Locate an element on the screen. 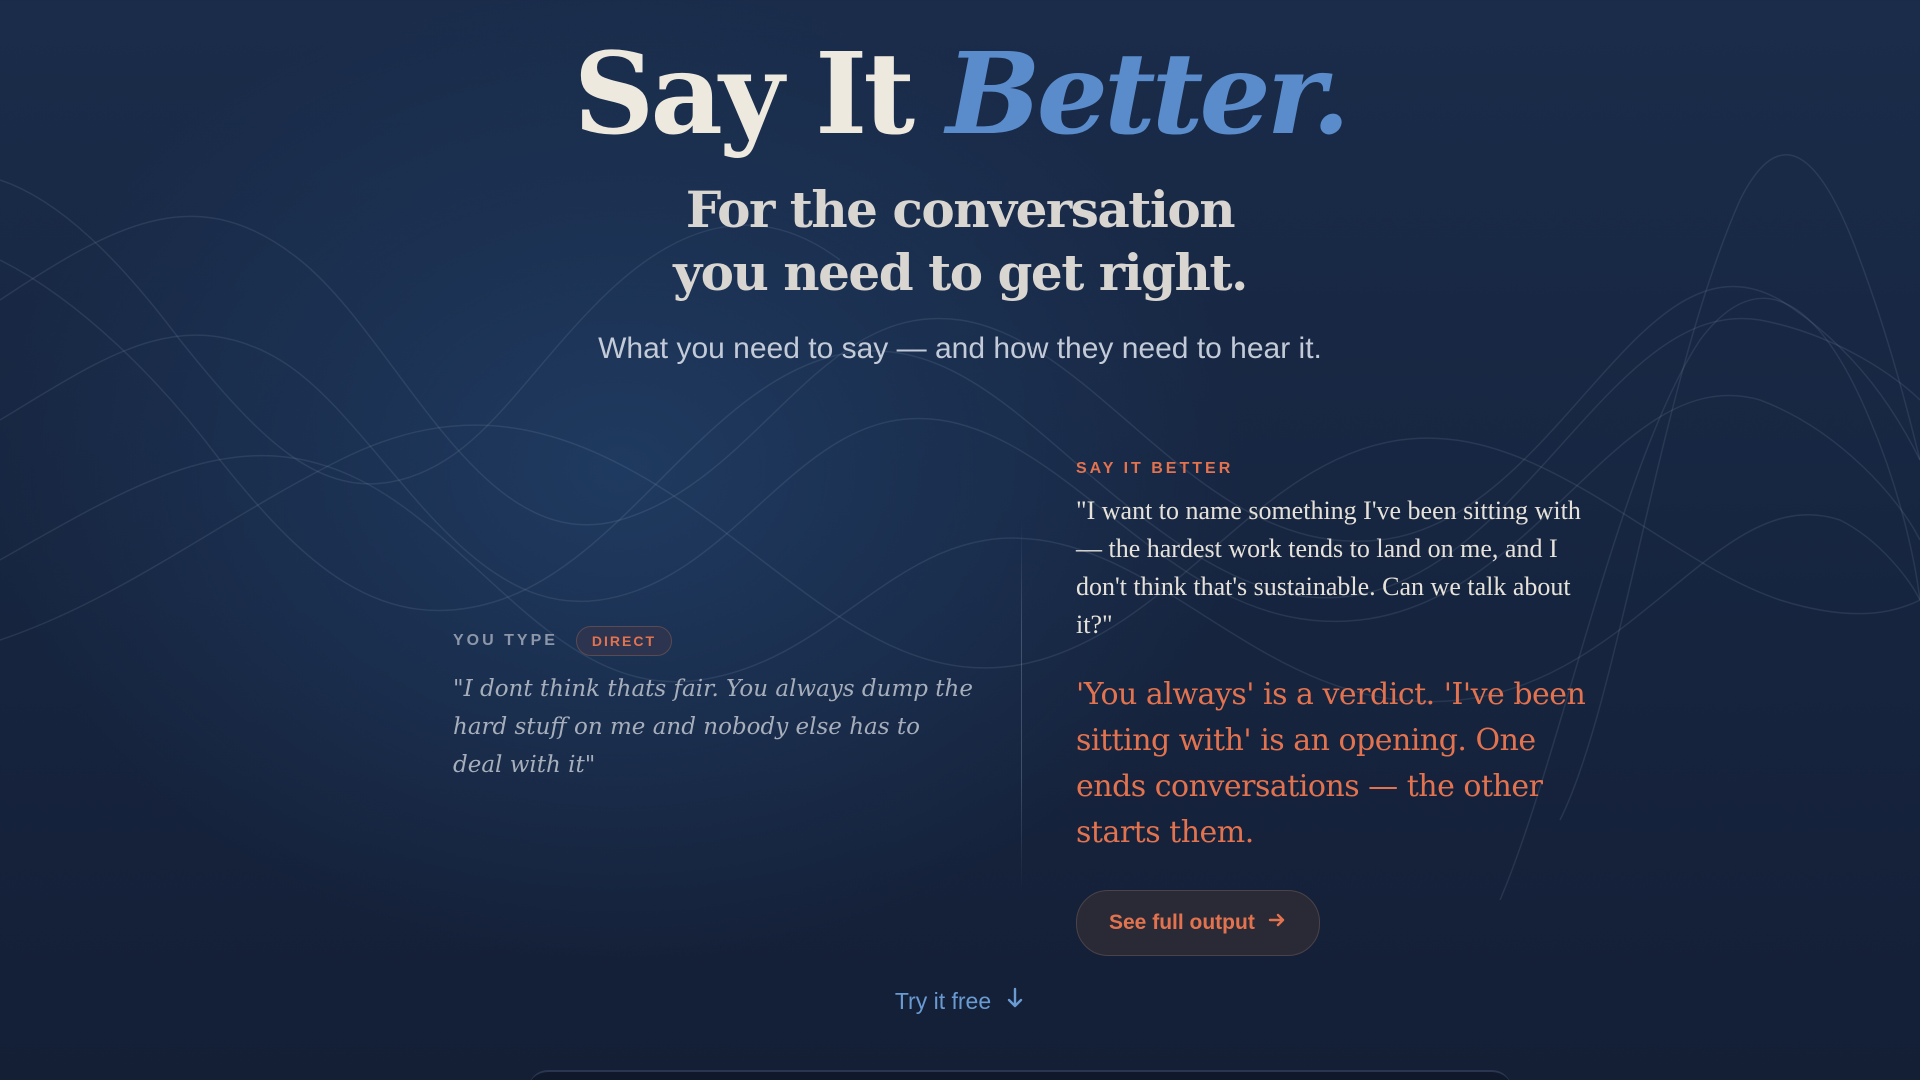 This screenshot has width=1920, height=1080. hero-title: Say It Better. is located at coordinates (960, 95).